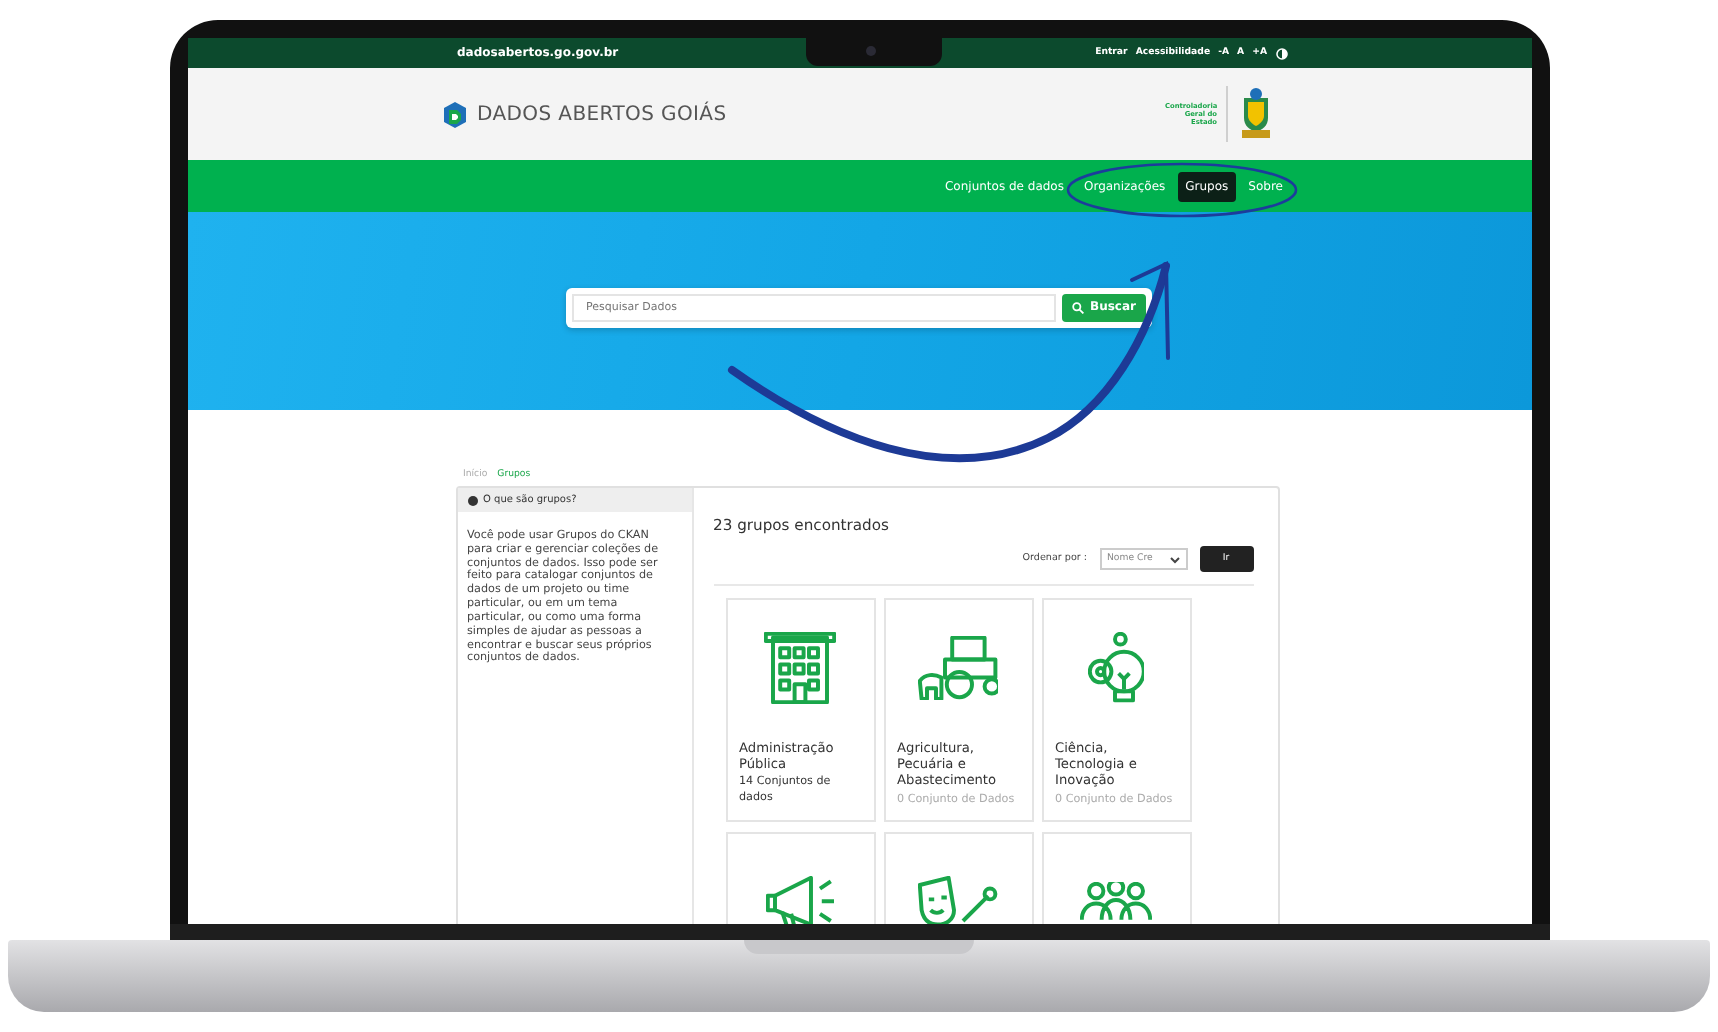 The height and width of the screenshot is (1032, 1718). What do you see at coordinates (870, 51) in the screenshot?
I see `camera-icon` at bounding box center [870, 51].